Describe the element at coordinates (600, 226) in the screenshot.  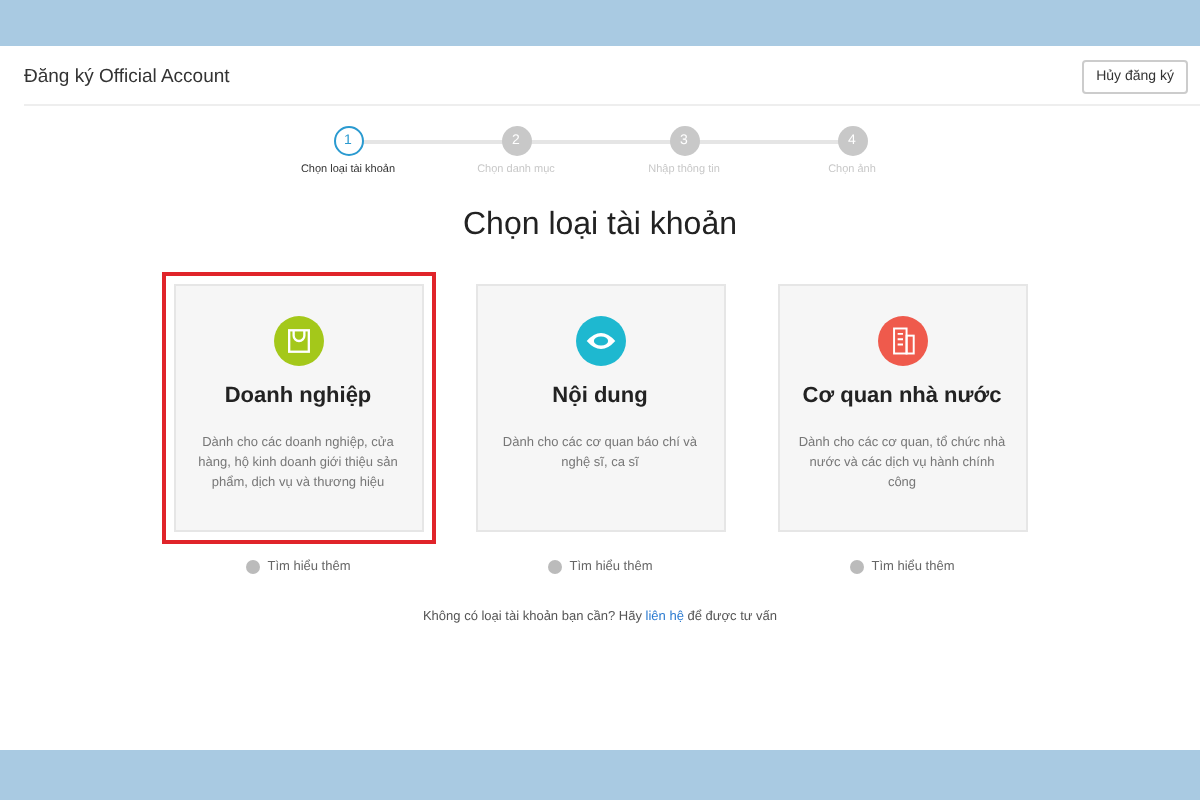
I see `section-heading: Chọn loại tài khoản` at that location.